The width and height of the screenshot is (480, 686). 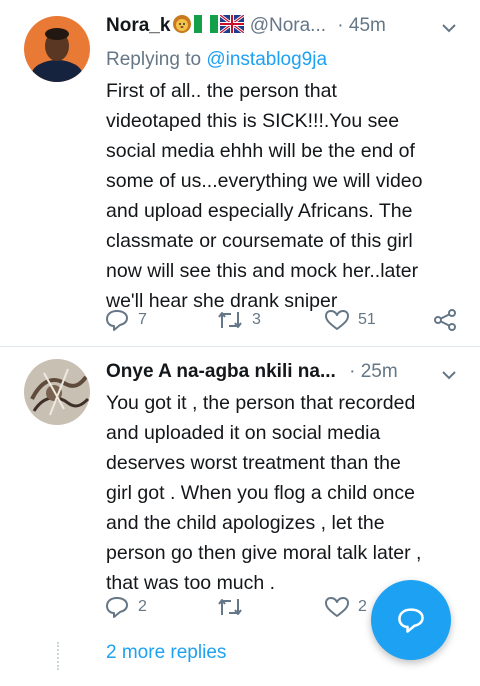 I want to click on timestamp: · 25m, so click(x=373, y=371).